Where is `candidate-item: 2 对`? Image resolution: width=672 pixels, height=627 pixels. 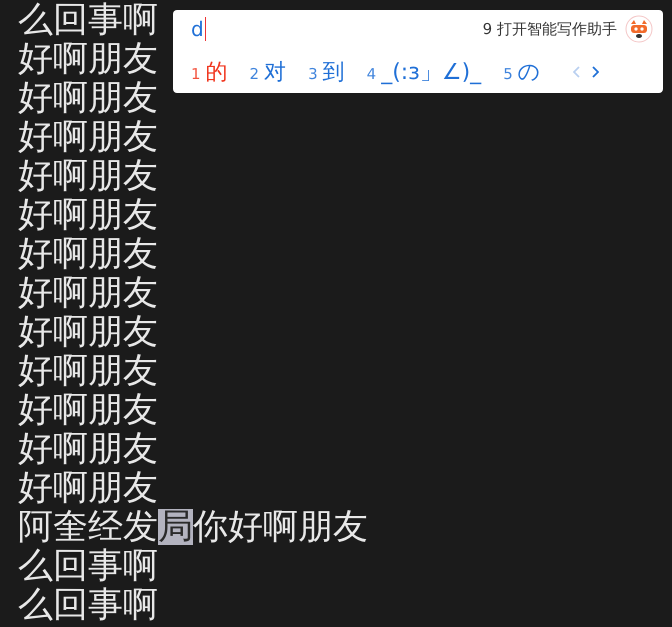
candidate-item: 2 对 is located at coordinates (268, 72).